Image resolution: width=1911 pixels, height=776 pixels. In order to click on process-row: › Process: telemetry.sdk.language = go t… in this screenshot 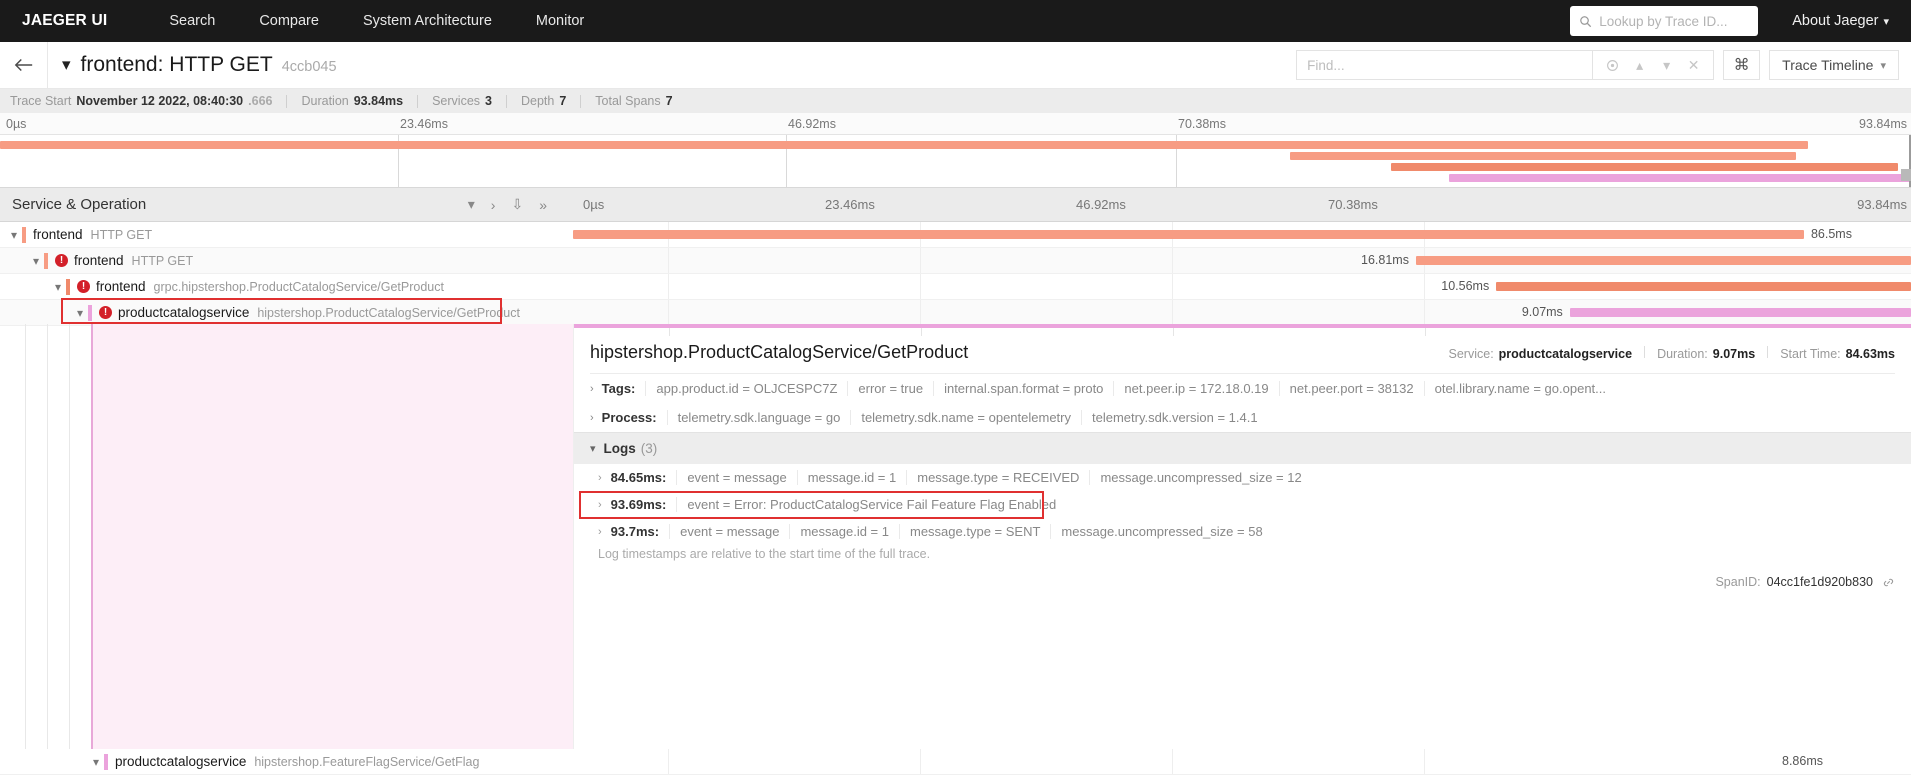, I will do `click(1242, 417)`.